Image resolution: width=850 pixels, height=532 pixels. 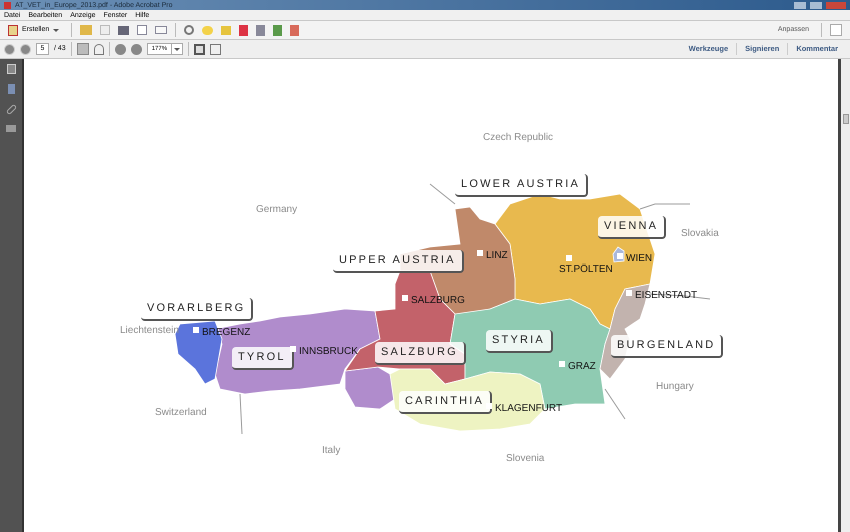 What do you see at coordinates (586, 269) in the screenshot?
I see `city-name: ST.PÖLTEN` at bounding box center [586, 269].